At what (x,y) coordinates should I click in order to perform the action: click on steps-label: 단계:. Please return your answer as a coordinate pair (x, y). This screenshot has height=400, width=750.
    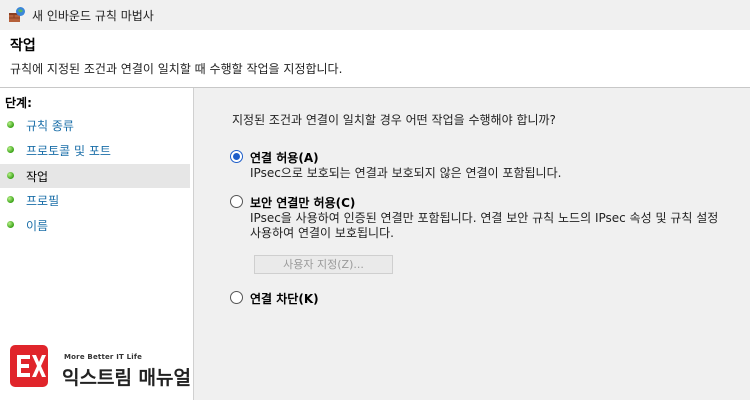
    Looking at the image, I should click on (18, 103).